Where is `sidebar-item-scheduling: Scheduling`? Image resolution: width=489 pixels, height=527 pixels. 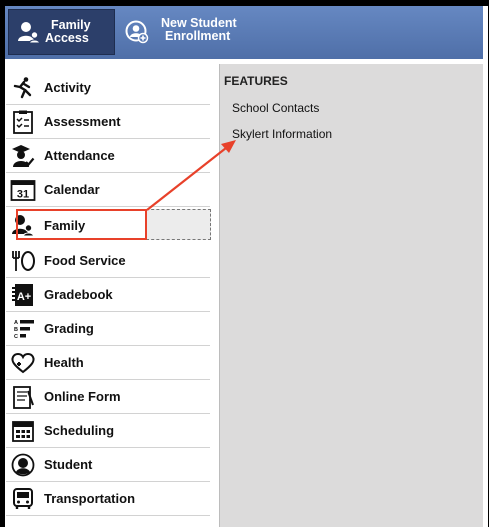 sidebar-item-scheduling: Scheduling is located at coordinates (108, 431).